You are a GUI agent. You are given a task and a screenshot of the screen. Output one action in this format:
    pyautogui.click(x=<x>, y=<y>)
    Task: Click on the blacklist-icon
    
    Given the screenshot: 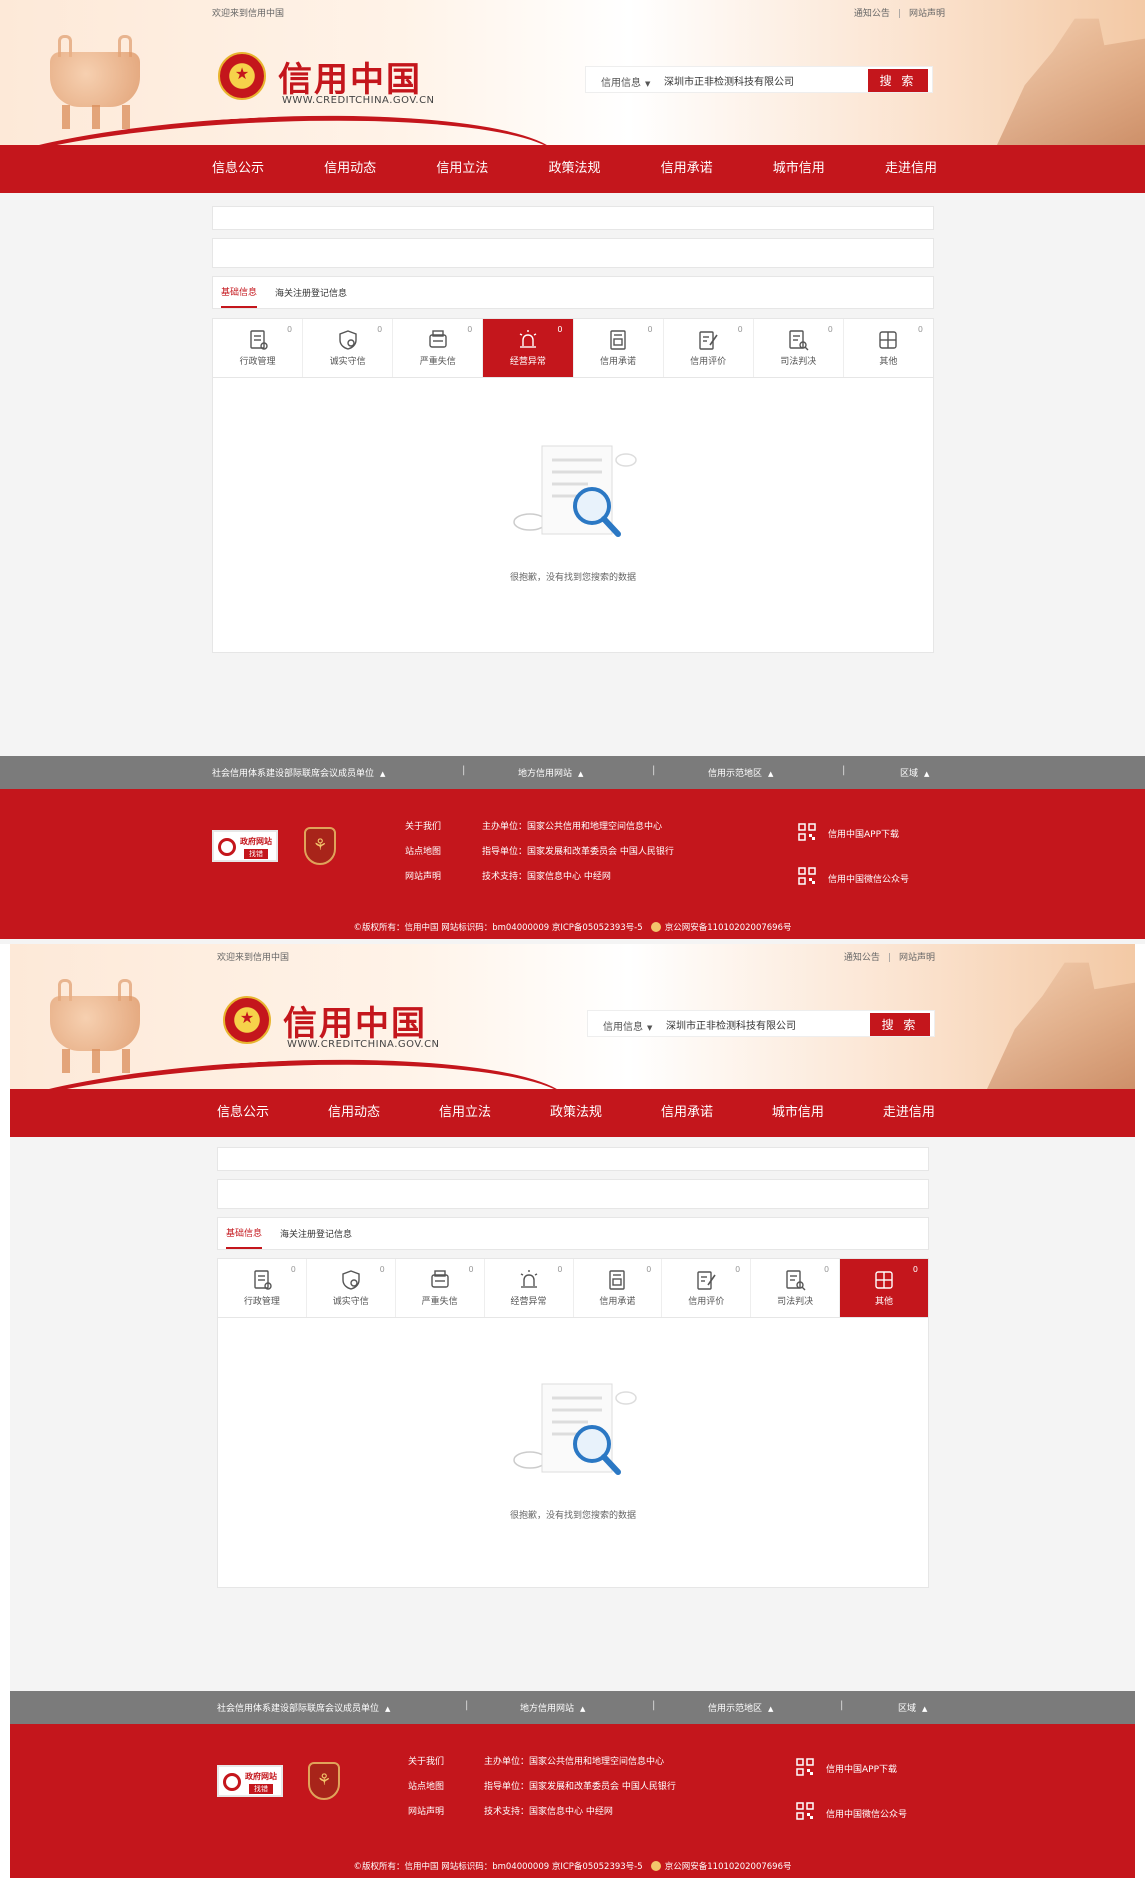 What is the action you would take?
    pyautogui.click(x=438, y=339)
    